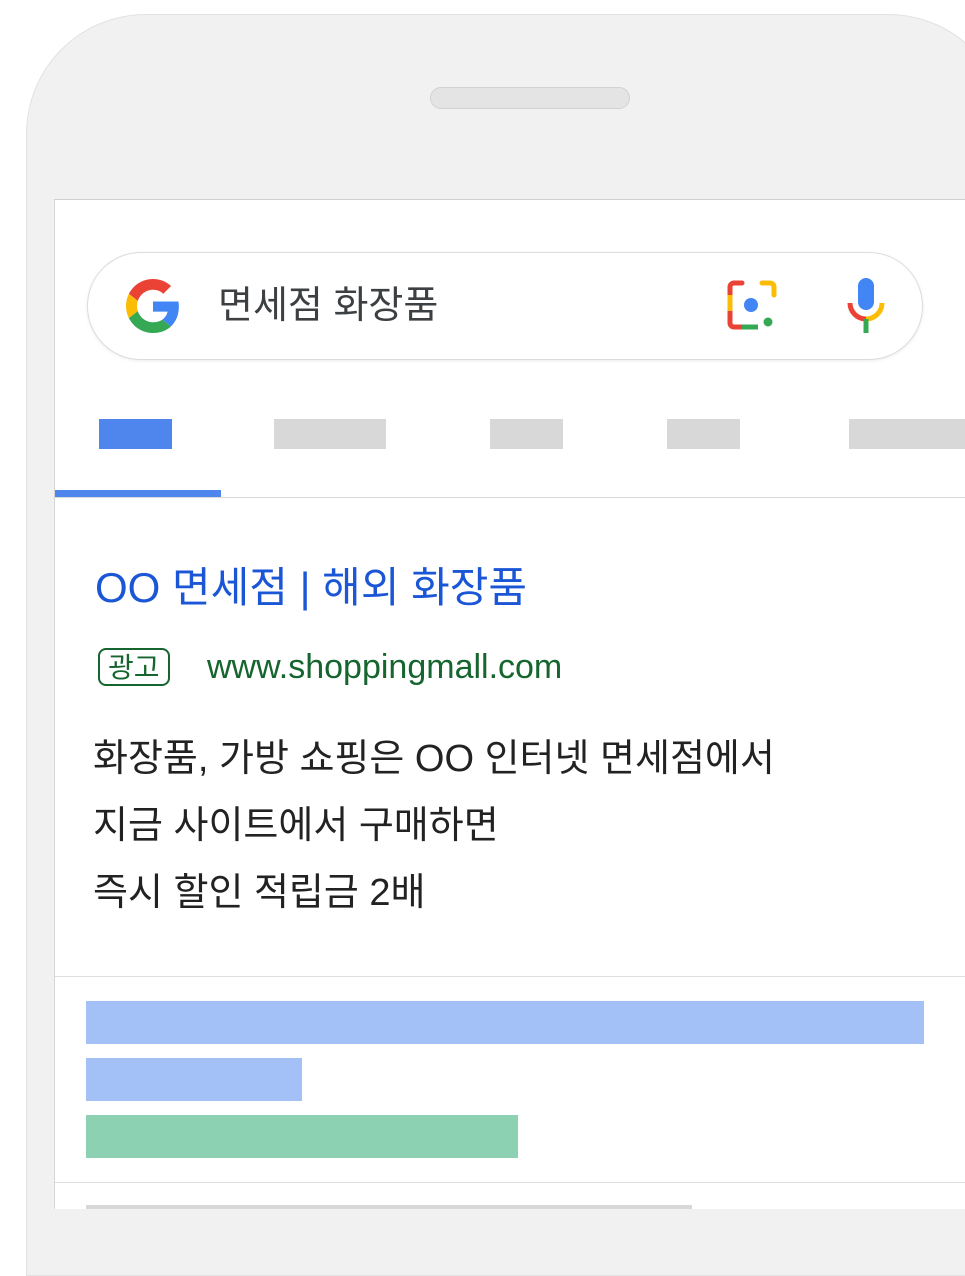 The image size is (965, 1276). What do you see at coordinates (296, 826) in the screenshot?
I see `ad-description-line: 지금 사이트에서 구매하면` at bounding box center [296, 826].